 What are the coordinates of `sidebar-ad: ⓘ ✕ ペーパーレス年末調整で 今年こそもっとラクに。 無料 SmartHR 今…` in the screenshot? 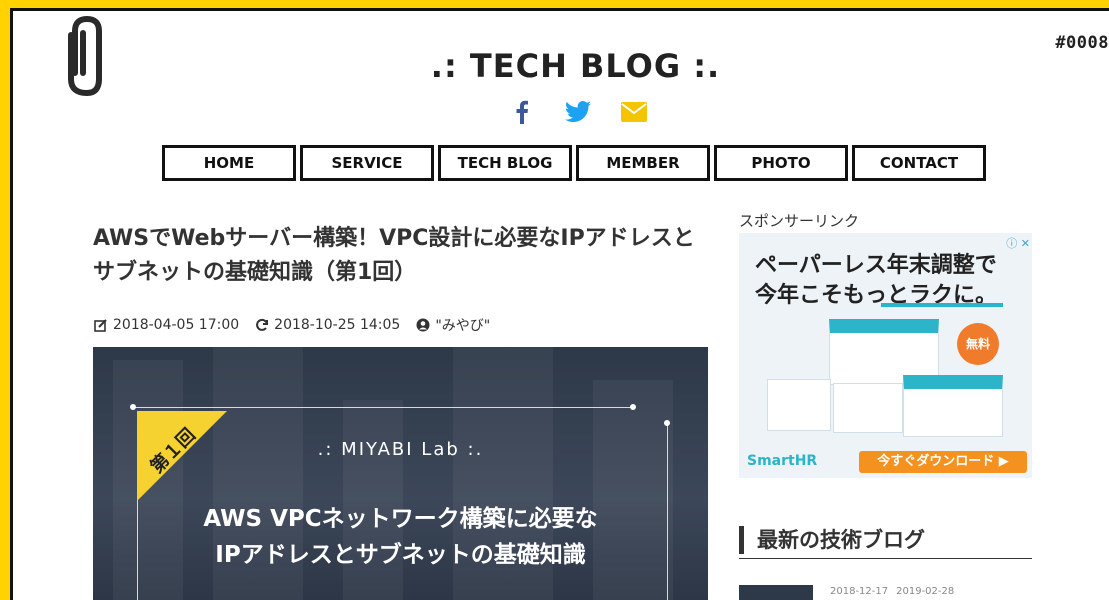 It's located at (885, 355).